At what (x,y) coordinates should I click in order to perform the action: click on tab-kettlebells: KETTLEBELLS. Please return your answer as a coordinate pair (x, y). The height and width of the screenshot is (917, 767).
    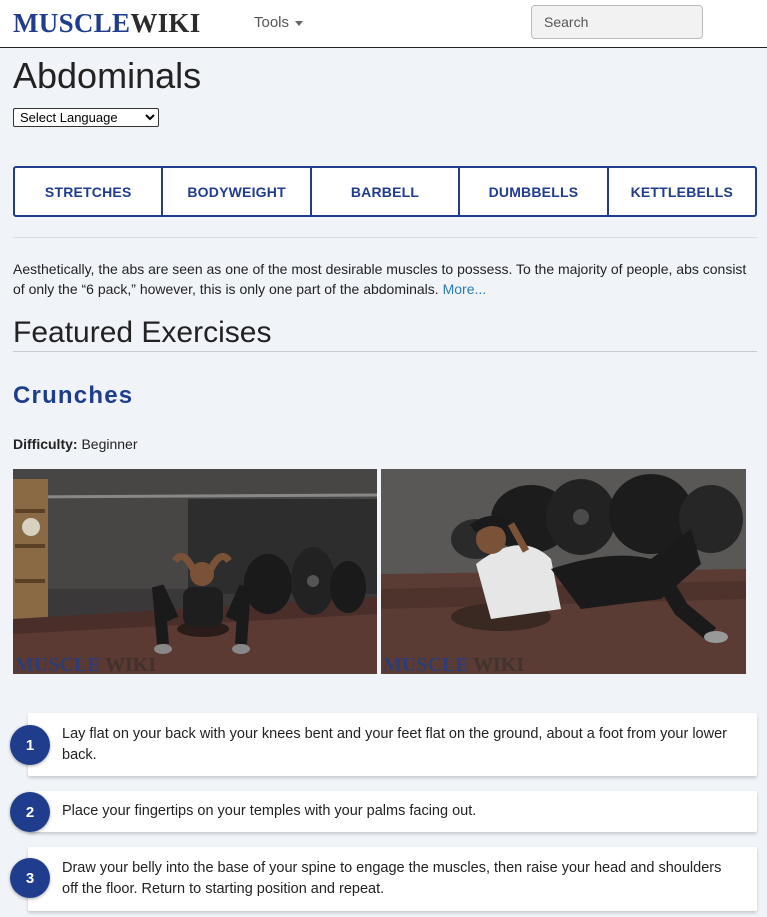
    Looking at the image, I should click on (682, 191).